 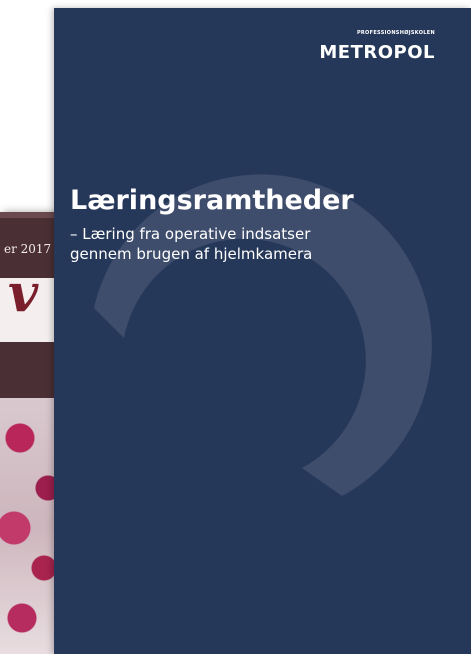 I want to click on cover-subtitle-line-1: – Læring fra operative indsatser, so click(x=190, y=233).